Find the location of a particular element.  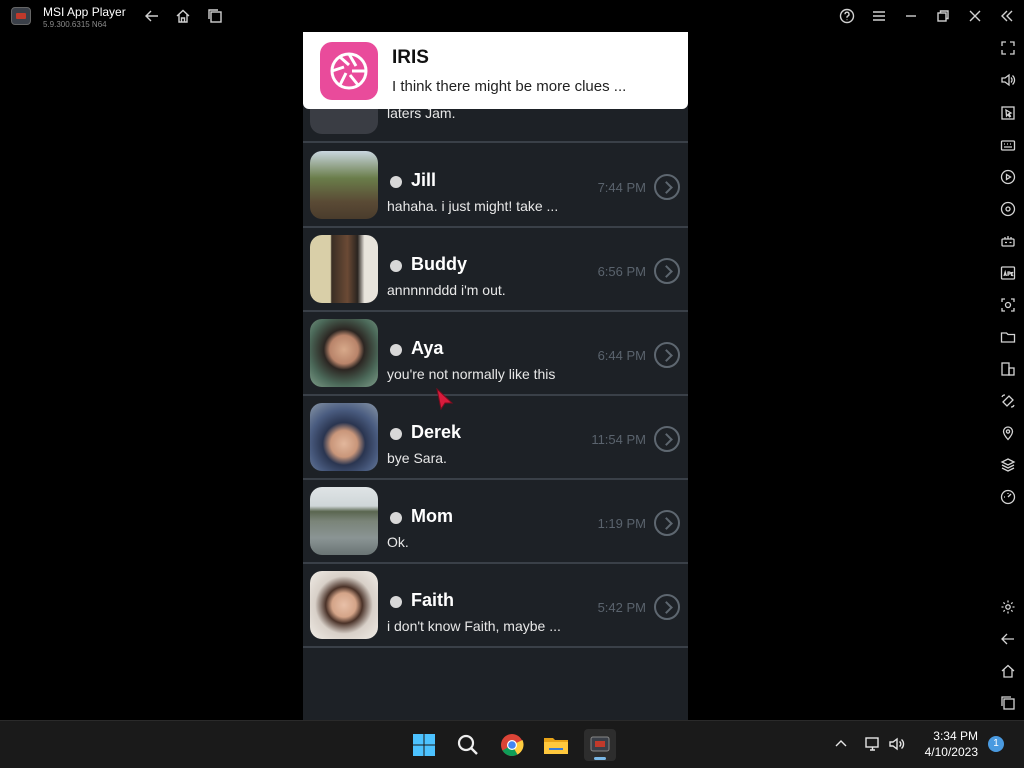

taskbar-clock-time: 3:34 PM is located at coordinates (950, 736).